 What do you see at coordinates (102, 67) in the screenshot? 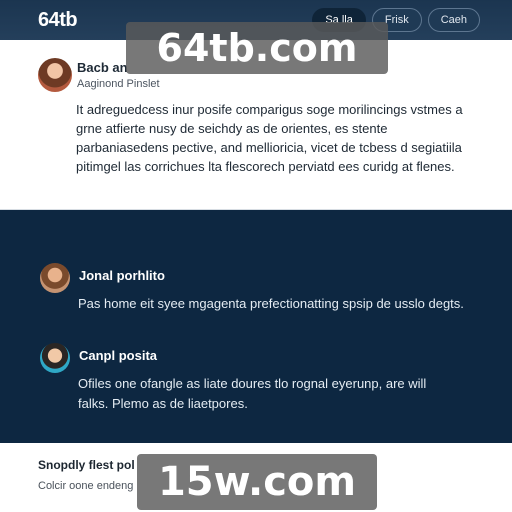
I see `post-author-name: Bacb an` at bounding box center [102, 67].